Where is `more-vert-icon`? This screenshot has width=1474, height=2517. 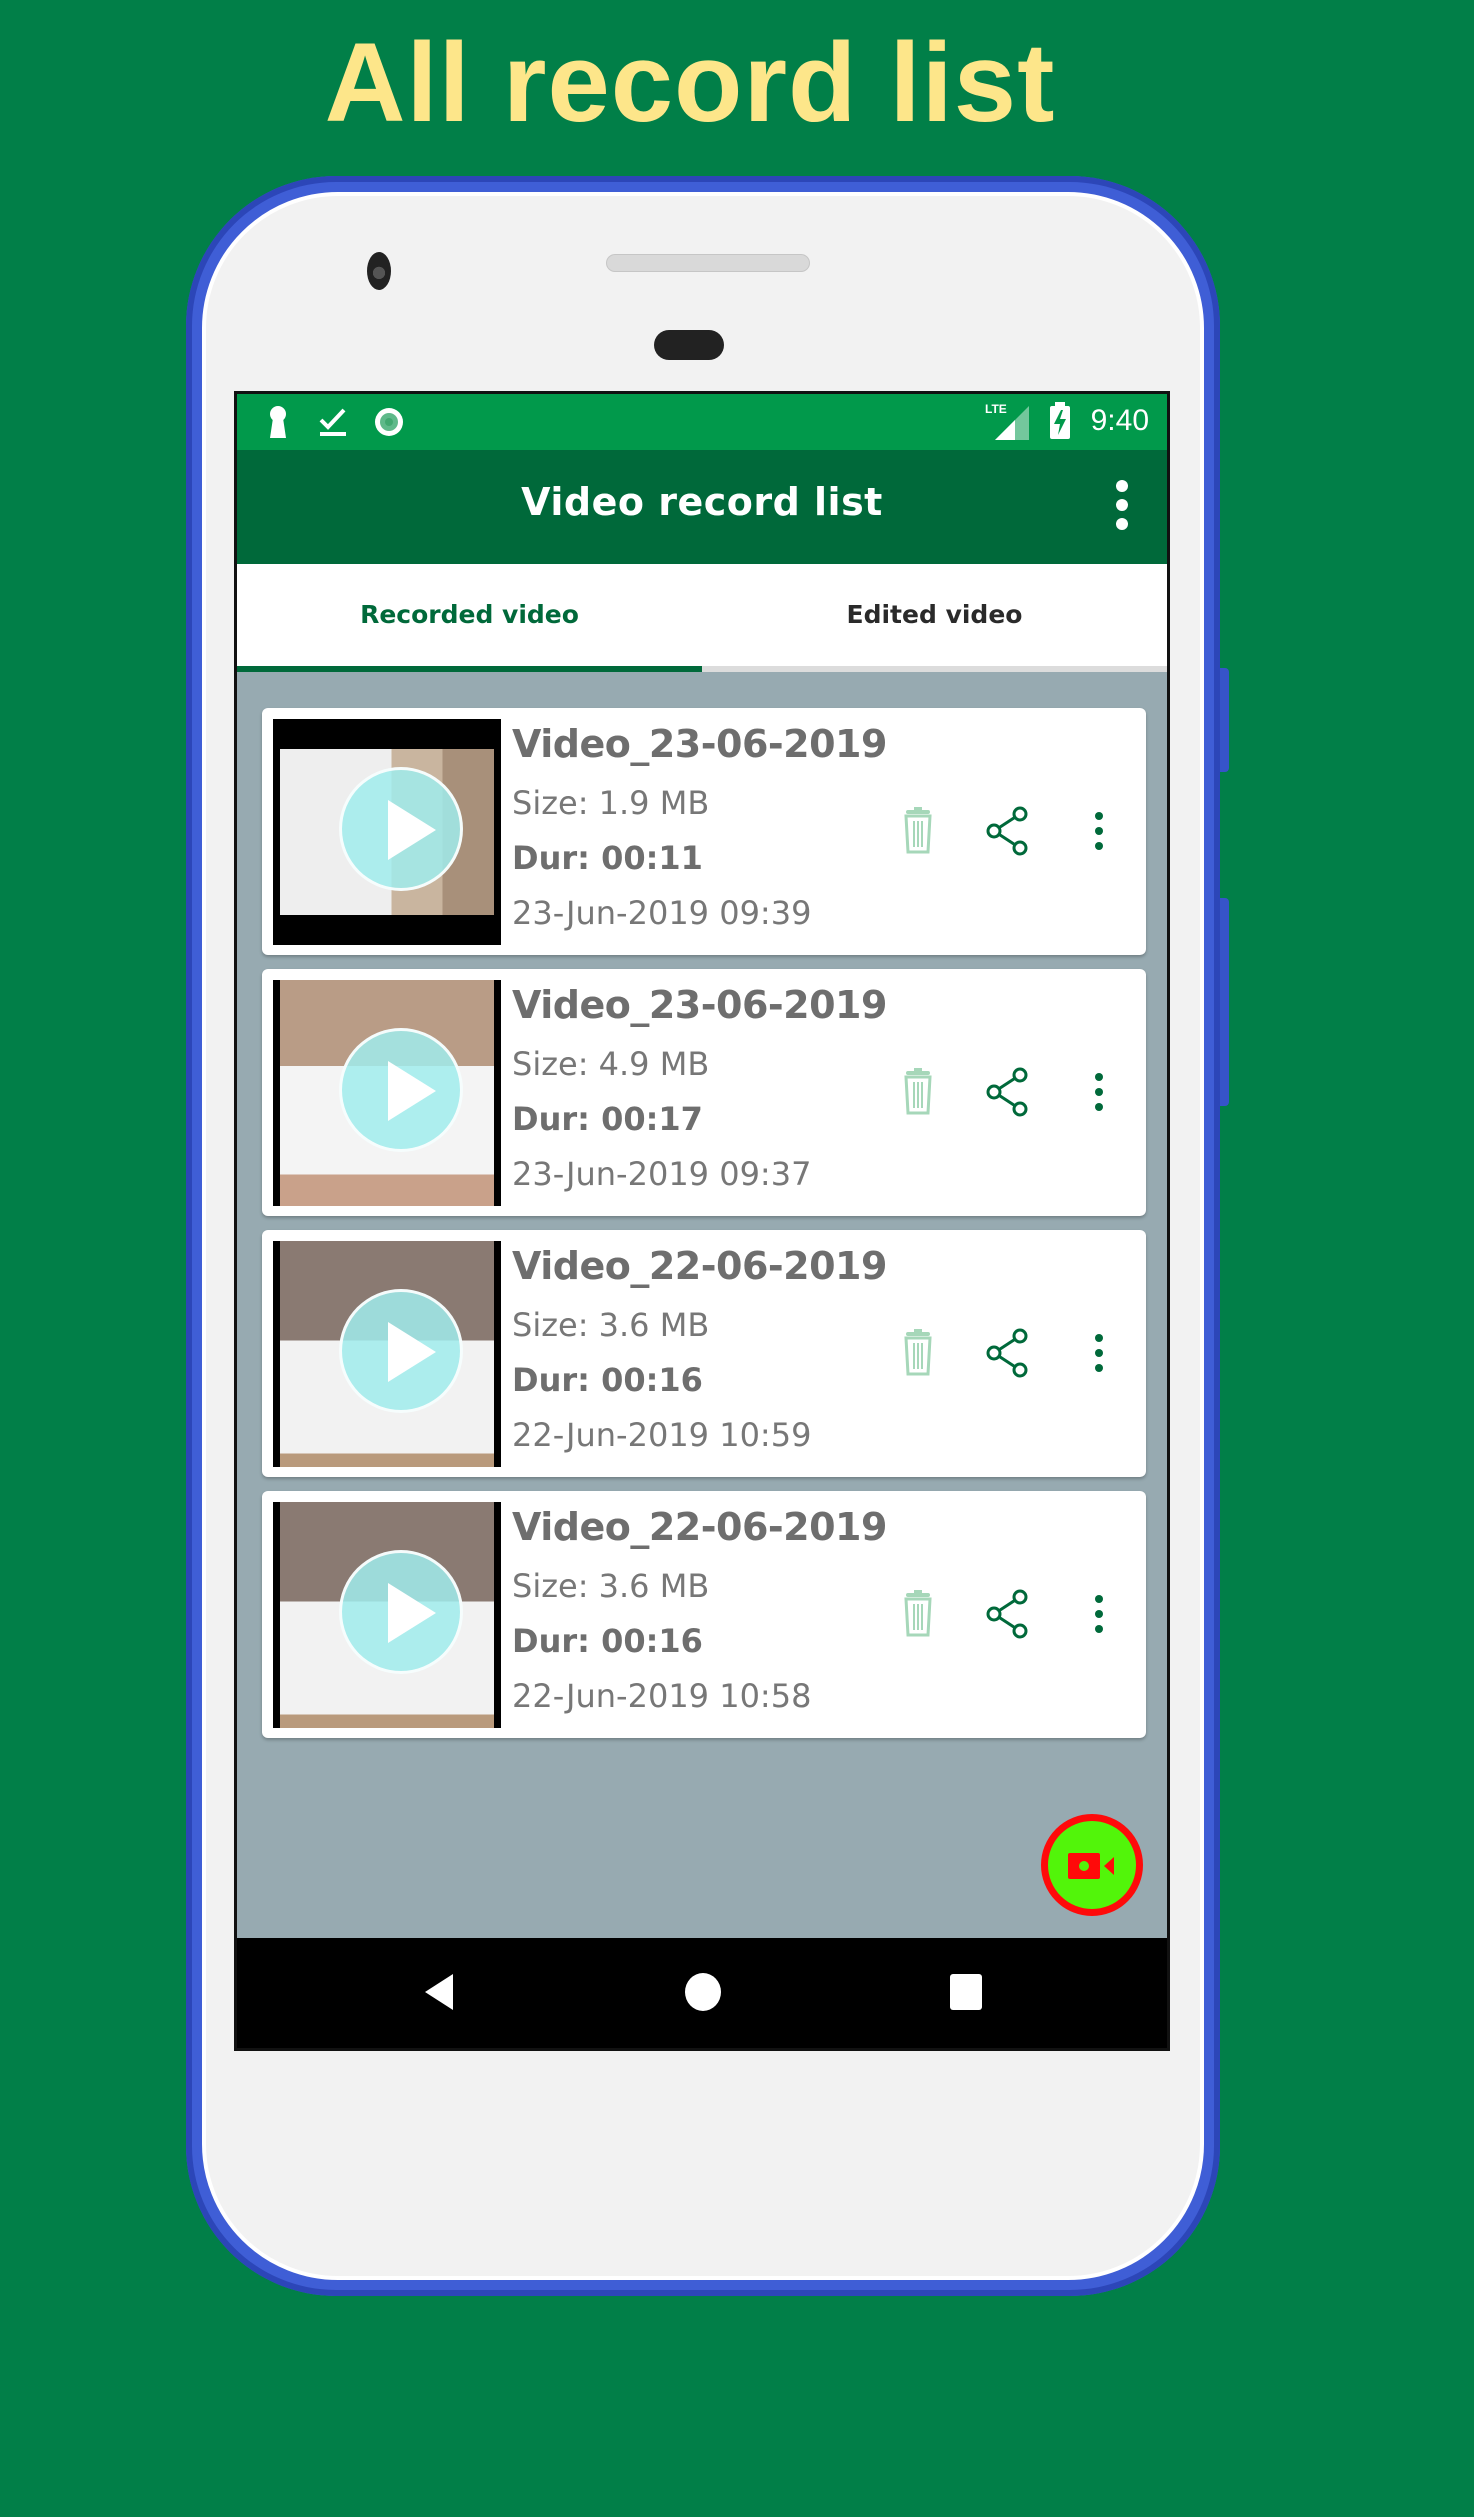
more-vert-icon is located at coordinates (1122, 508).